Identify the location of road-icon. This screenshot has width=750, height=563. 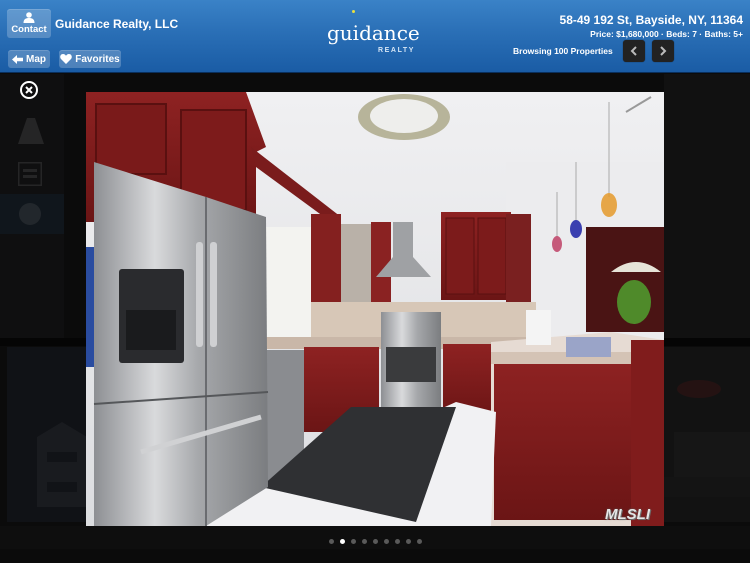
(31, 131).